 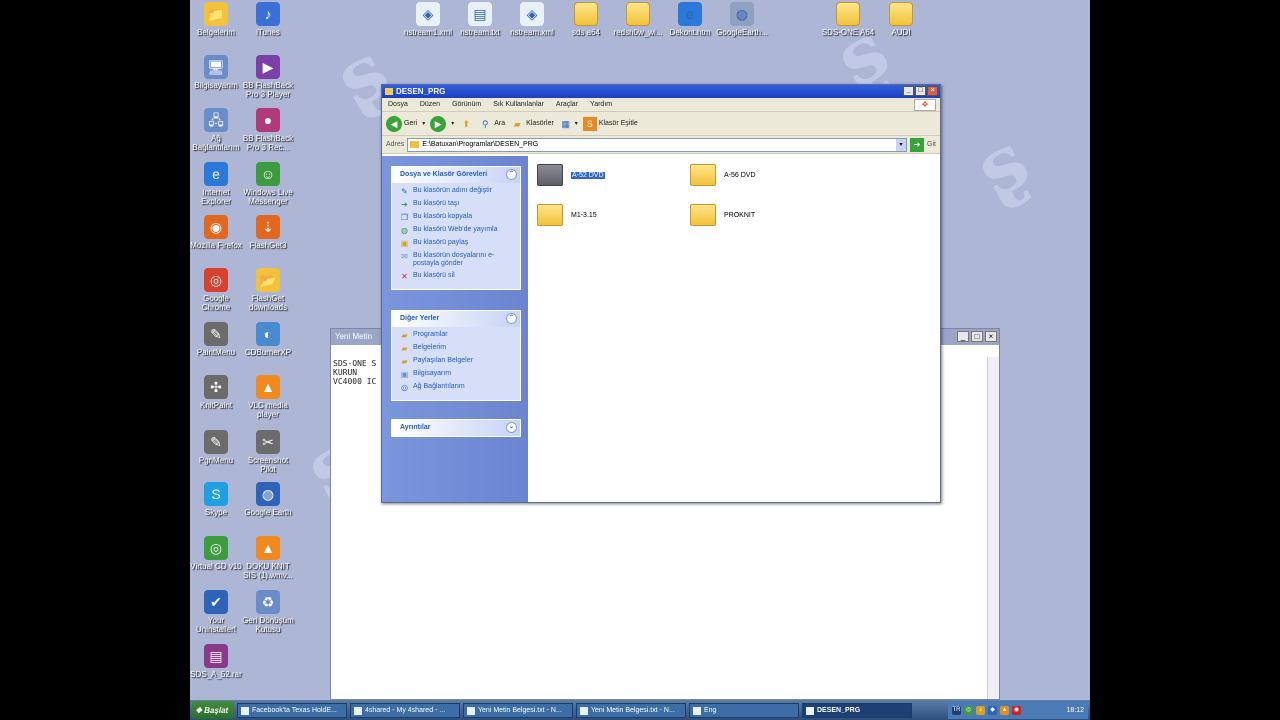 What do you see at coordinates (456, 191) in the screenshot?
I see `task-link-bu-klas-r-n-ad-n-de-i-tir: ✎ Bu klasörün adını değiştir` at bounding box center [456, 191].